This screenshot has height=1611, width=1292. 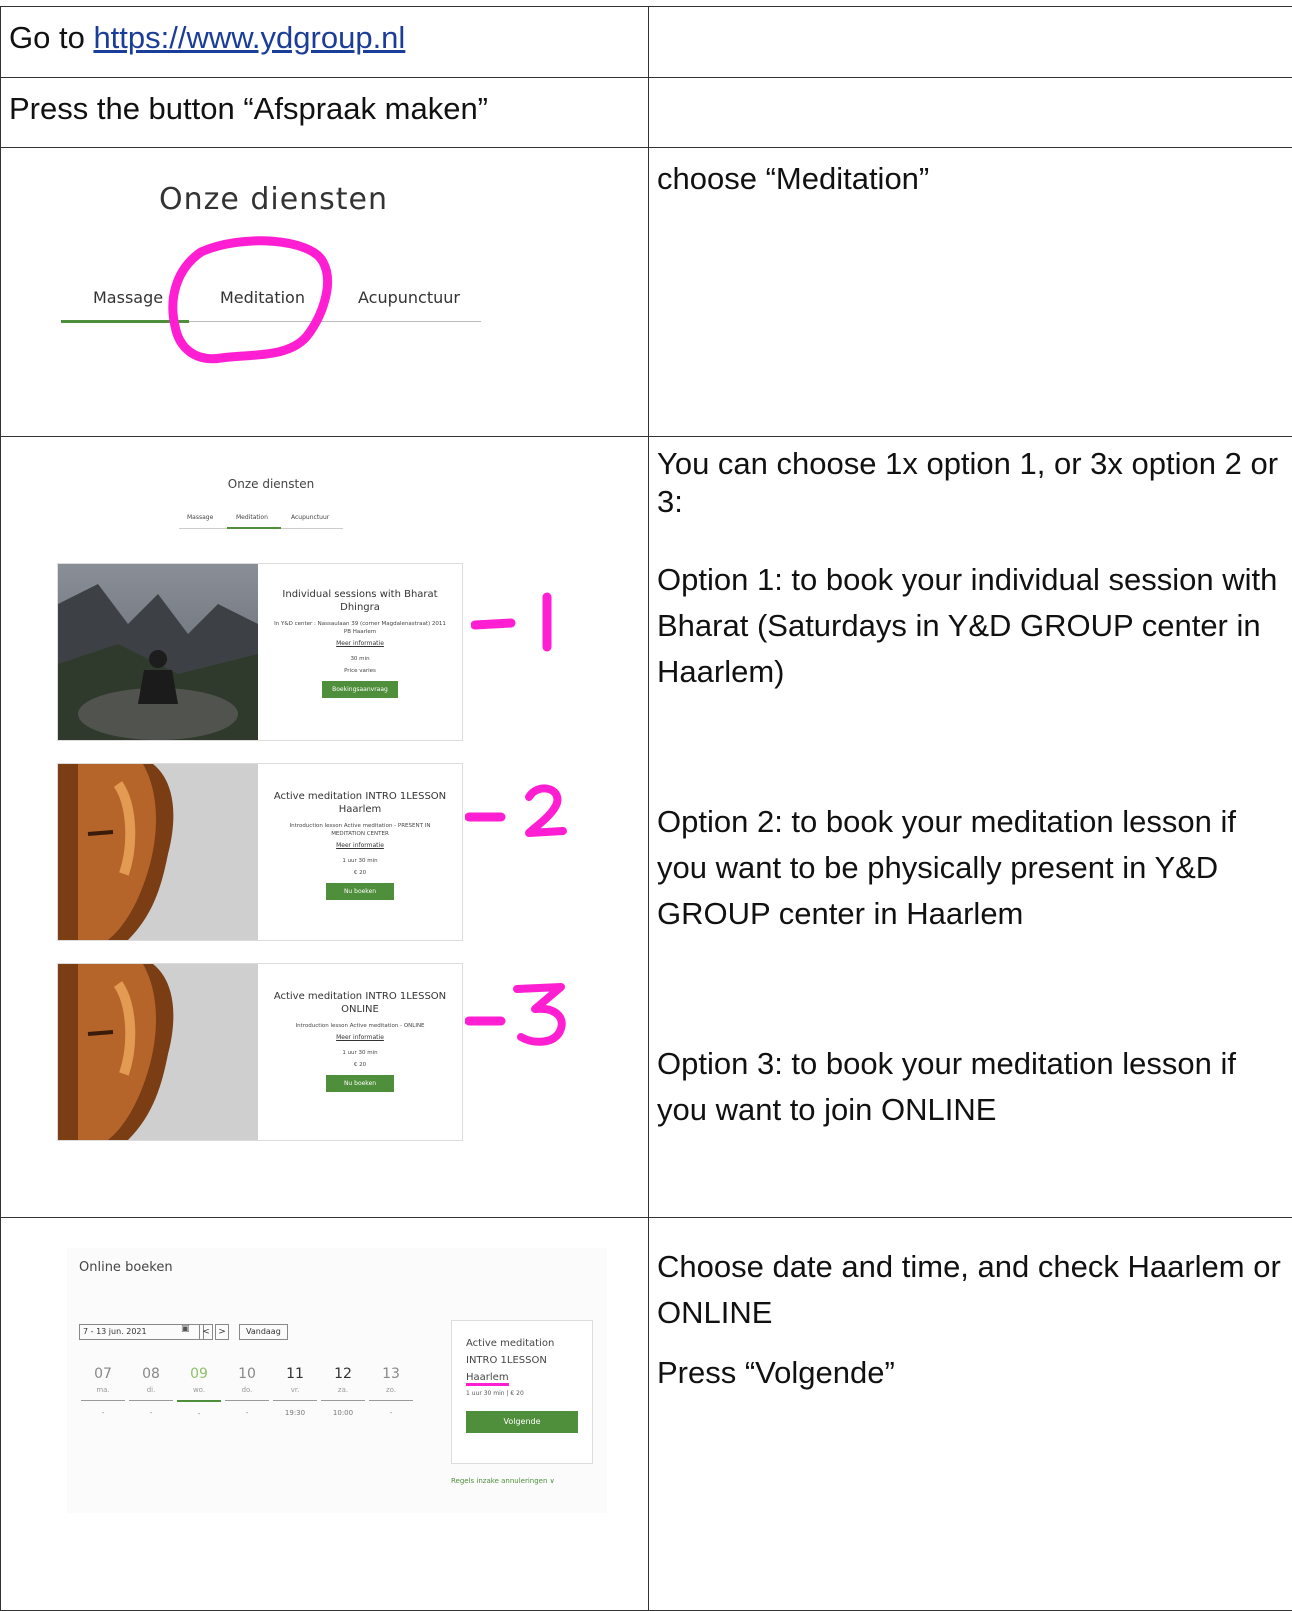 I want to click on cancellation-rules-link: Regels inzake annuleringen ∨, so click(x=503, y=1481).